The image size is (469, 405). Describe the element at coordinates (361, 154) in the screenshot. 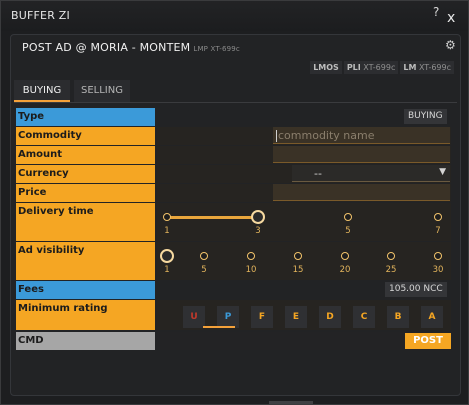

I see `amount-input` at that location.